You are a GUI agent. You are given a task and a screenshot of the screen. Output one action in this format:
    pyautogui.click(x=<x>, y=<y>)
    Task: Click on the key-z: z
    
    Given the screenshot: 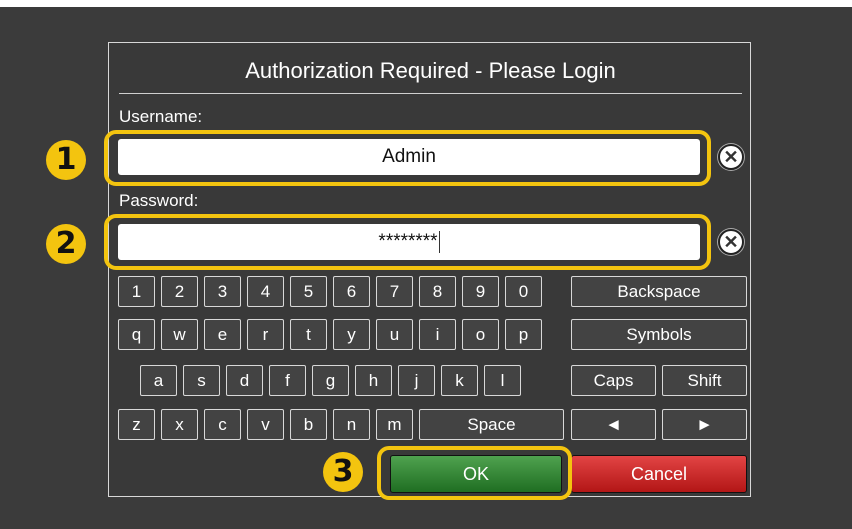 What is the action you would take?
    pyautogui.click(x=136, y=424)
    